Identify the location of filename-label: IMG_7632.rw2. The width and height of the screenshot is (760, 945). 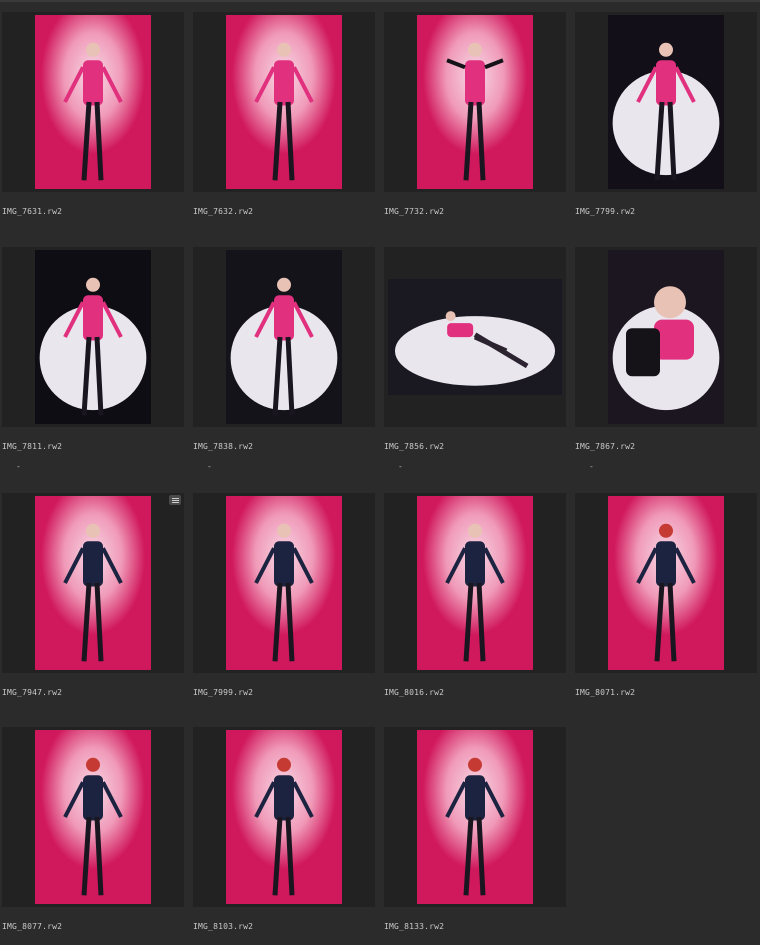
(223, 211).